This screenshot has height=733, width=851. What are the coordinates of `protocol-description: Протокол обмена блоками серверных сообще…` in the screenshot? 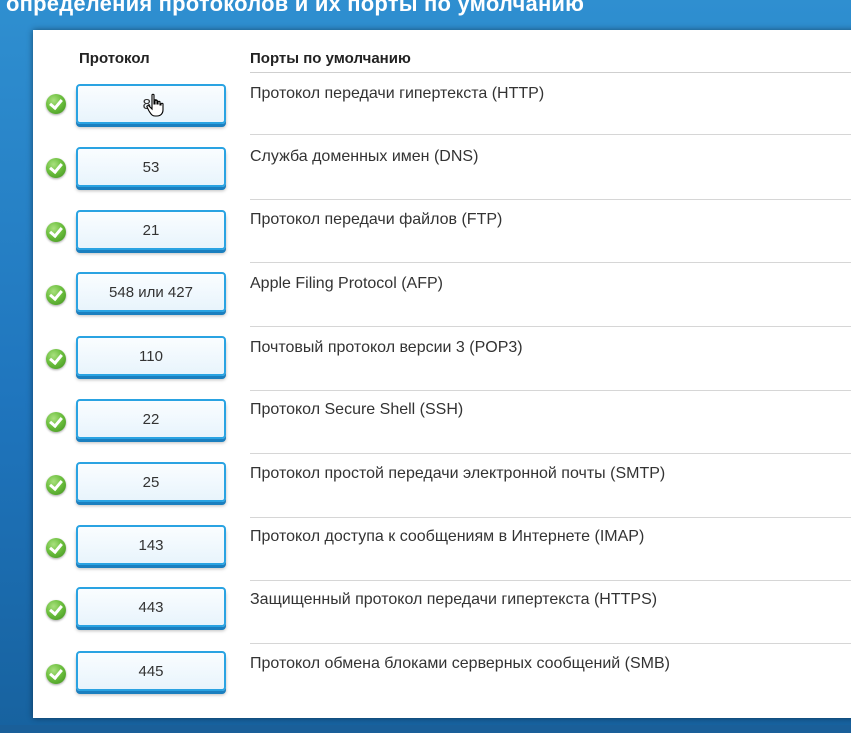 It's located at (460, 663).